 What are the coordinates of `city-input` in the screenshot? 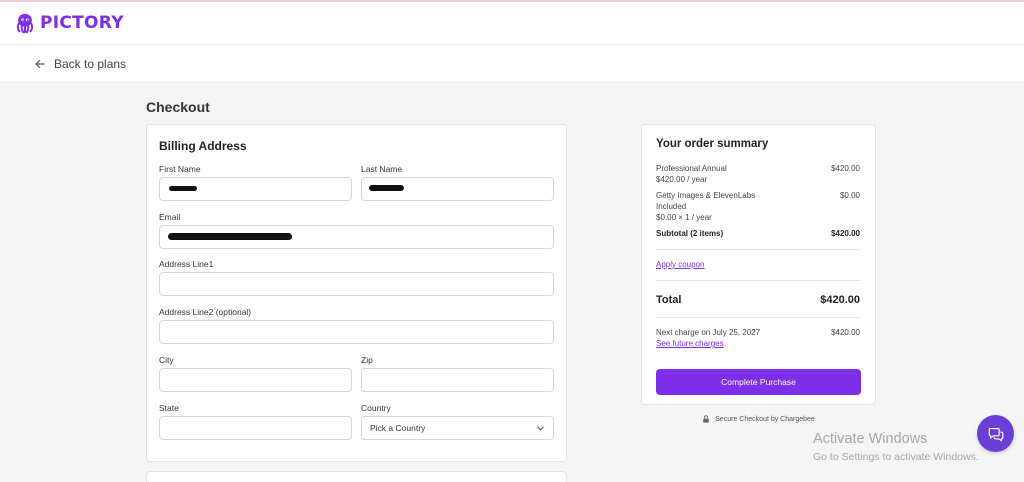 It's located at (255, 380).